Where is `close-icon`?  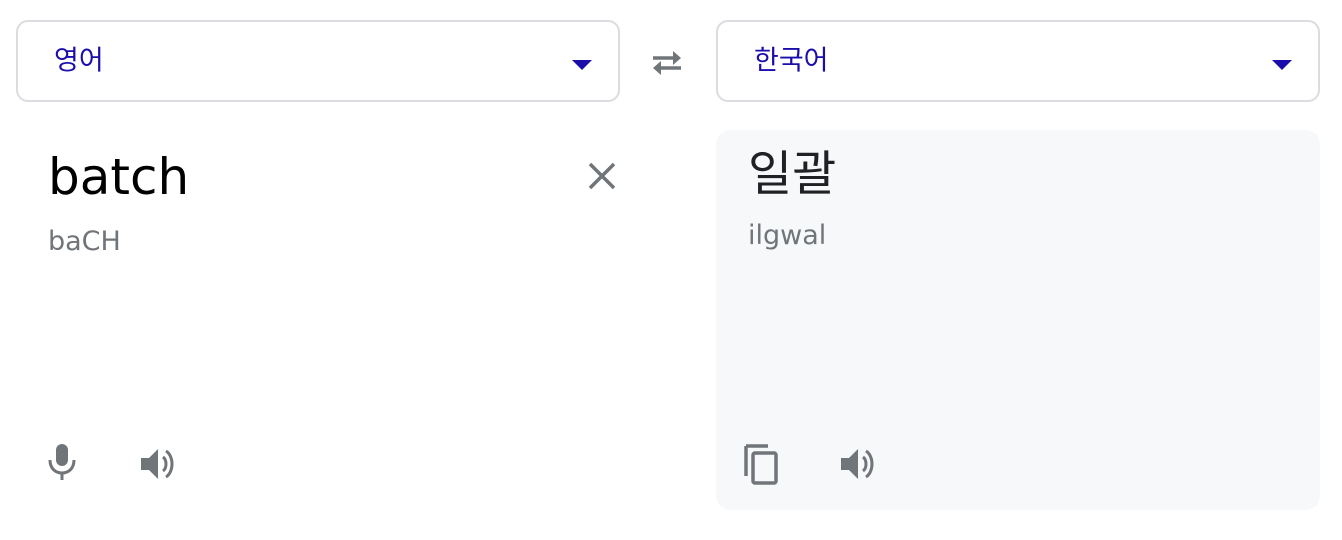 close-icon is located at coordinates (602, 176).